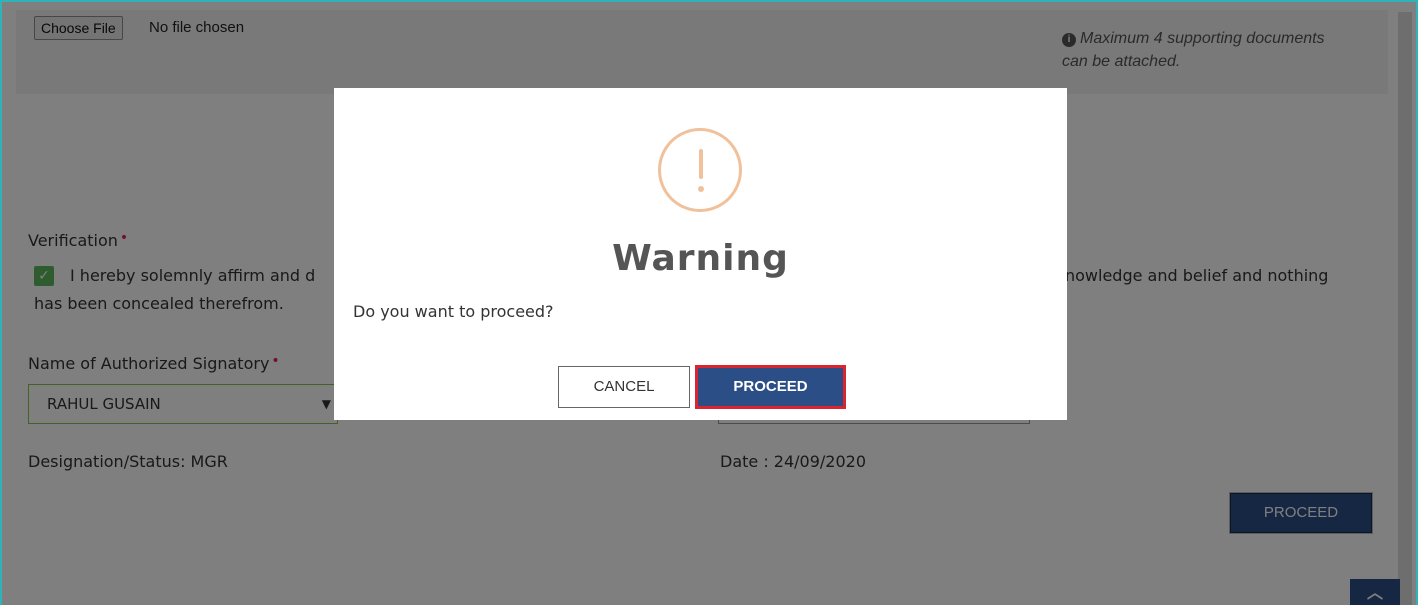 The image size is (1418, 605). Describe the element at coordinates (701, 189) in the screenshot. I see `exclamation-dot` at that location.